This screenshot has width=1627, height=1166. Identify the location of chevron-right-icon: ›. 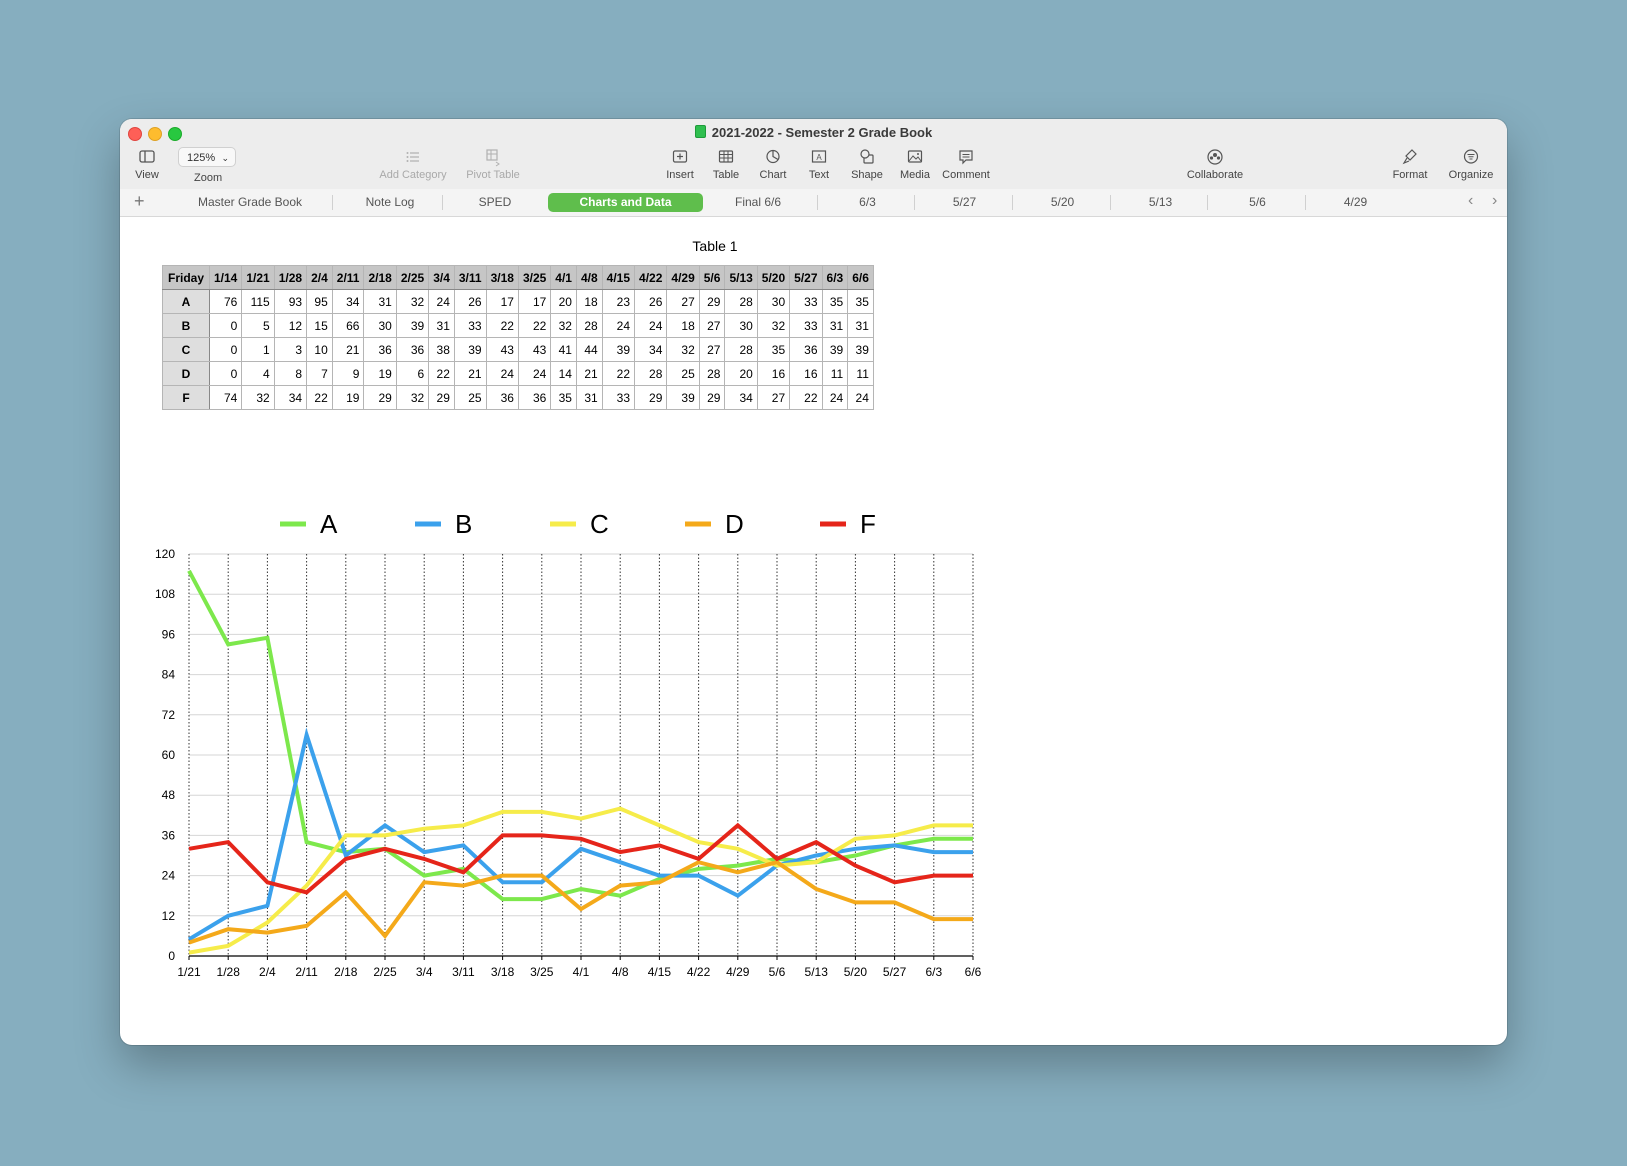
(1494, 201).